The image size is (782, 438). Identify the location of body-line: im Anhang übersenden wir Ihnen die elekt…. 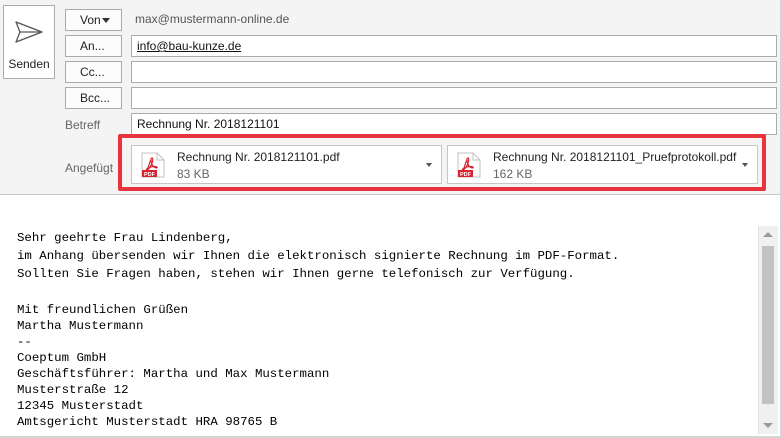
(318, 256).